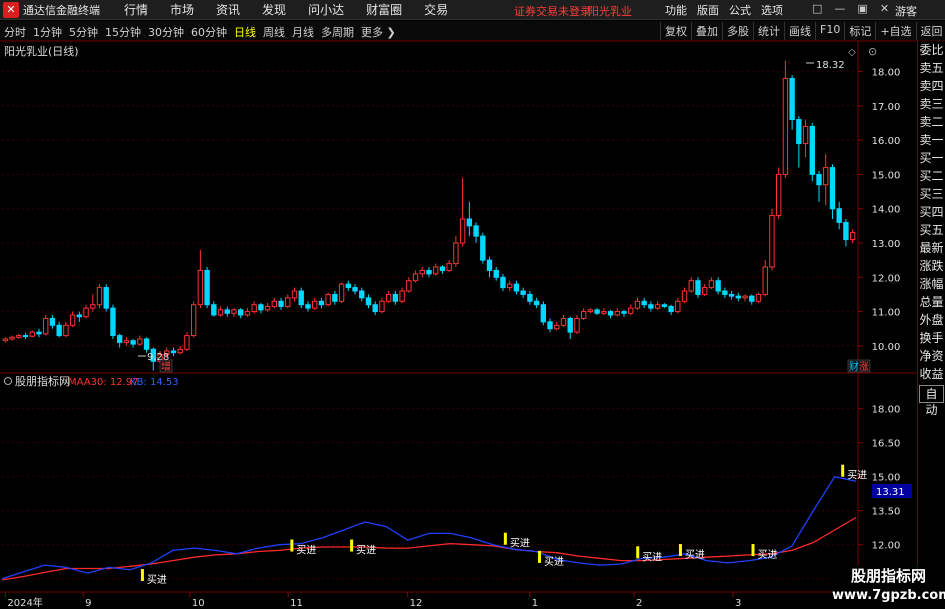 This screenshot has height=609, width=945. Describe the element at coordinates (799, 31) in the screenshot. I see `draw-line-button: 画线` at that location.